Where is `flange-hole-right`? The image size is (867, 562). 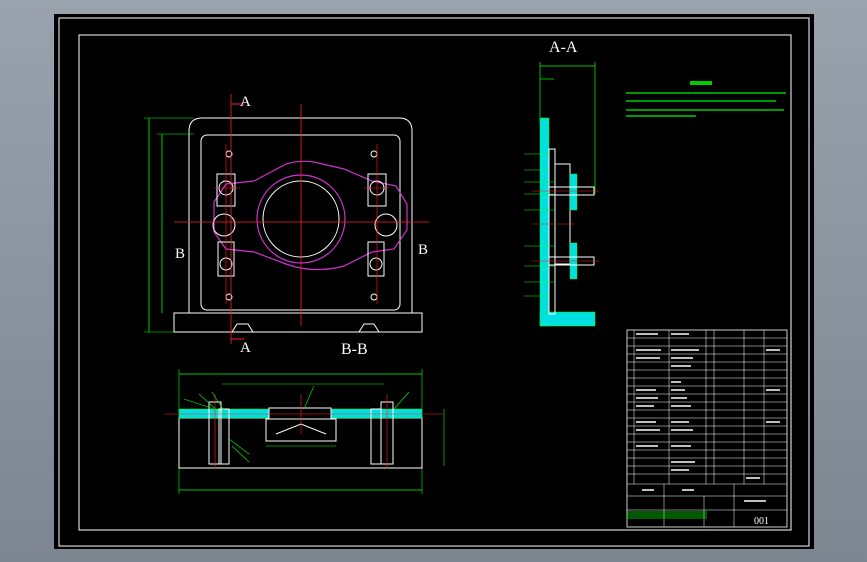 flange-hole-right is located at coordinates (386, 225).